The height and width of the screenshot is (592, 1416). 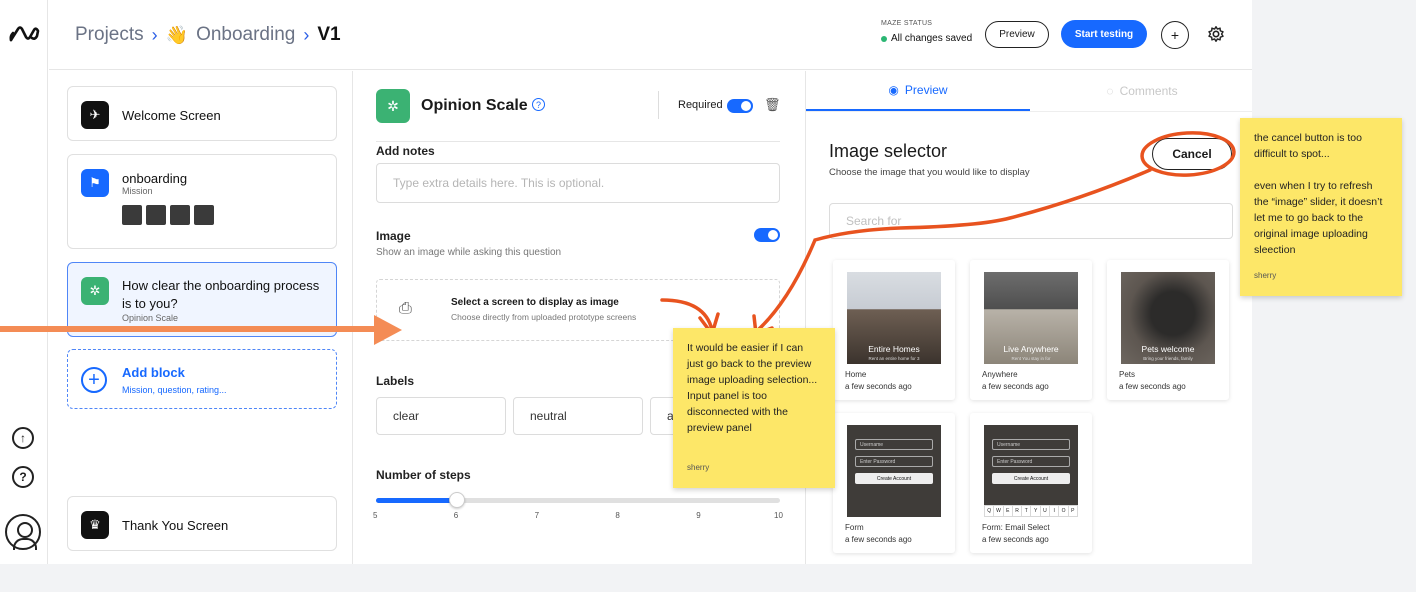 What do you see at coordinates (171, 115) in the screenshot?
I see `block-title: Welcome Screen` at bounding box center [171, 115].